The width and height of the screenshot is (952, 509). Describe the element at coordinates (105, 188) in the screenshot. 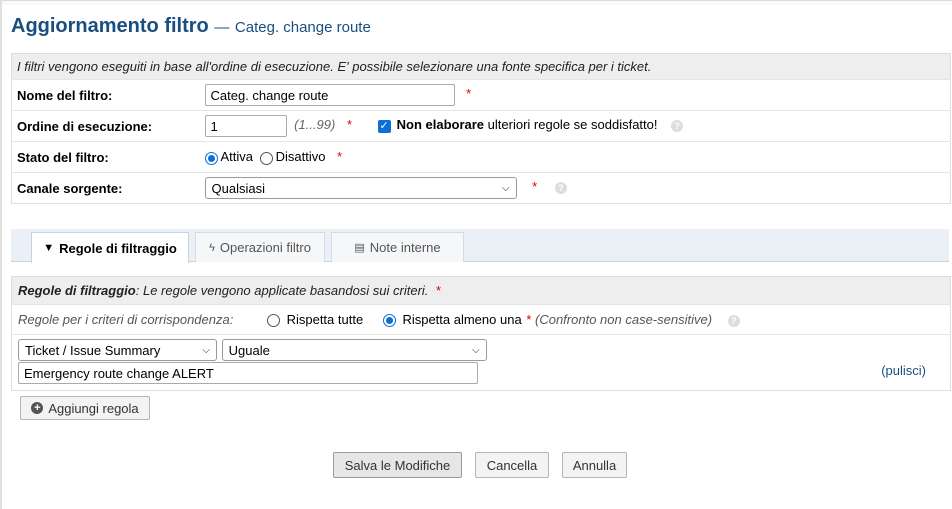

I see `channel-label: Canale sorgente:` at that location.